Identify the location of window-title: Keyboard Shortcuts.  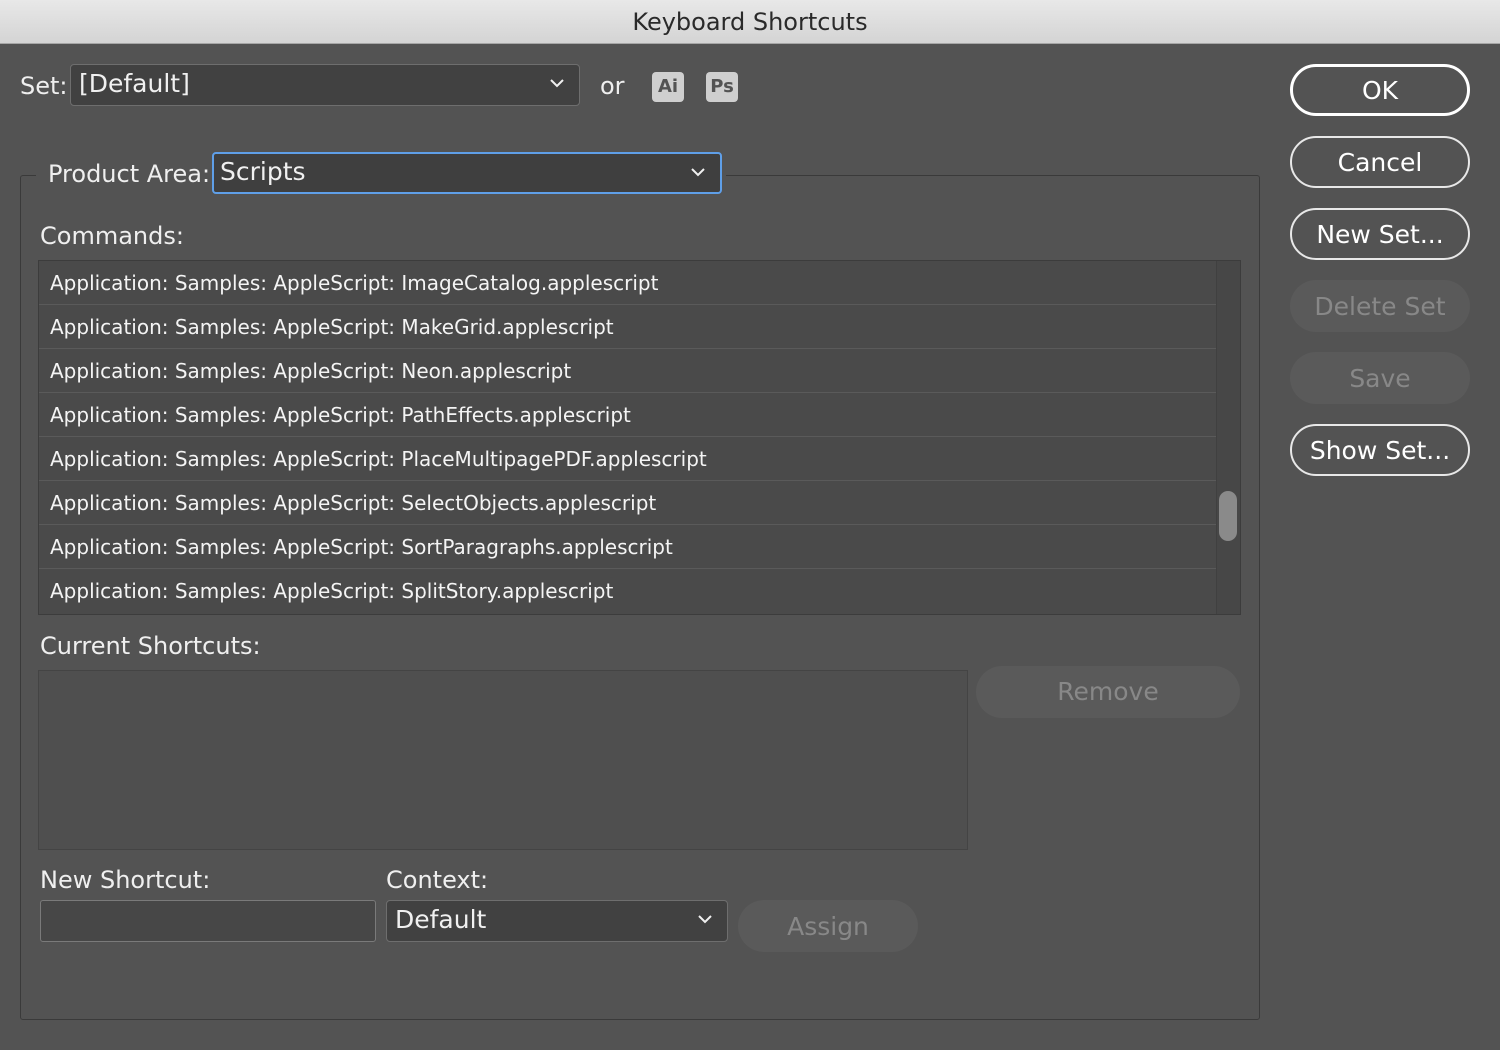
(750, 22).